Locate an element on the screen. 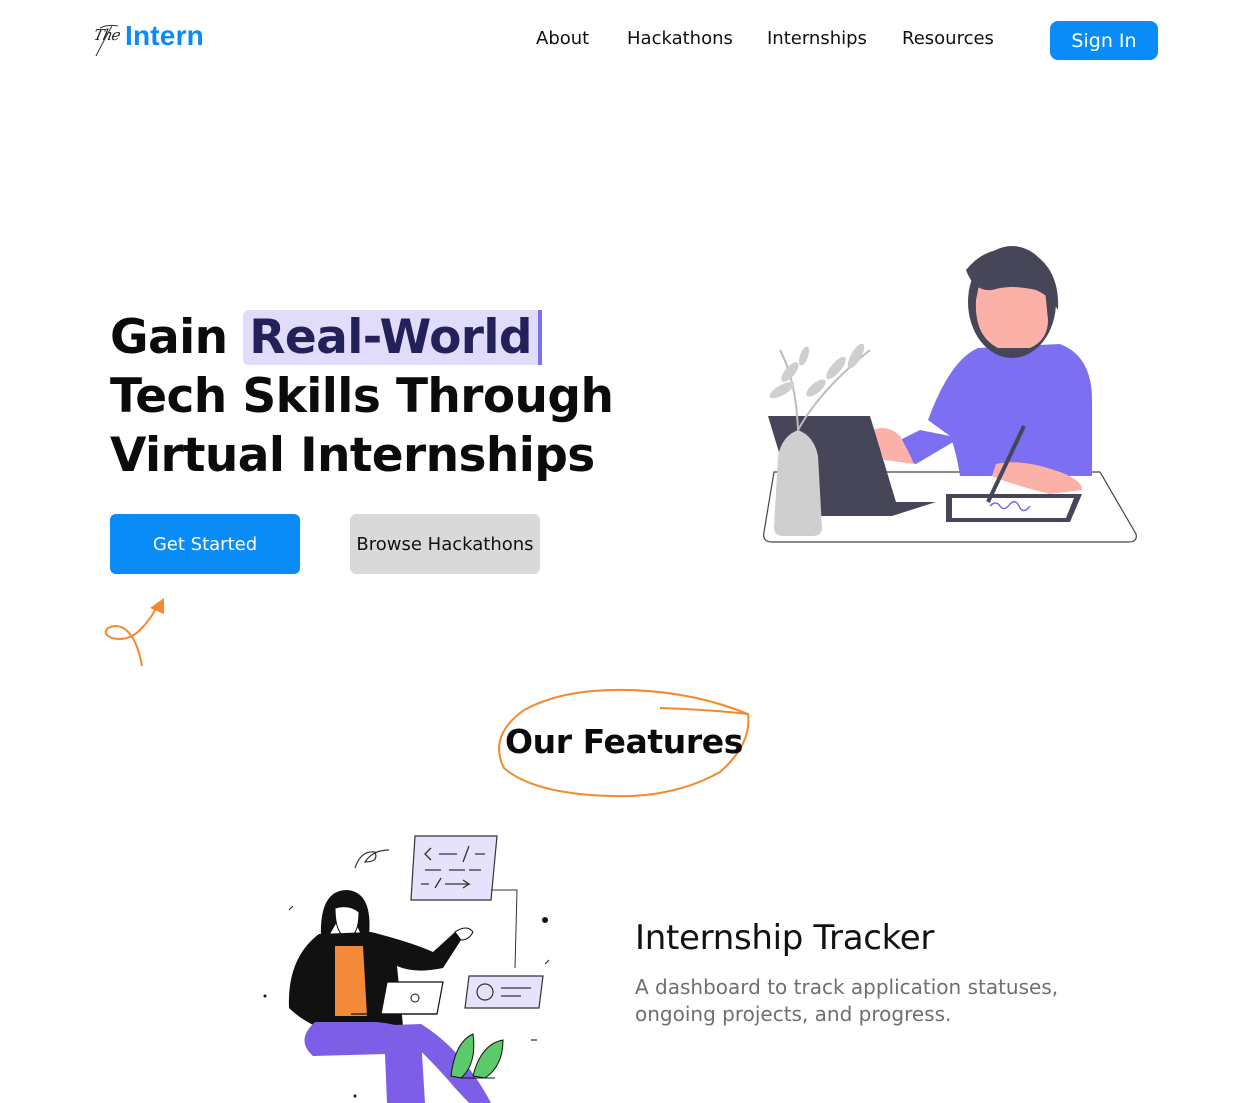 This screenshot has height=1103, width=1240. person-working-illustration is located at coordinates (950, 394).